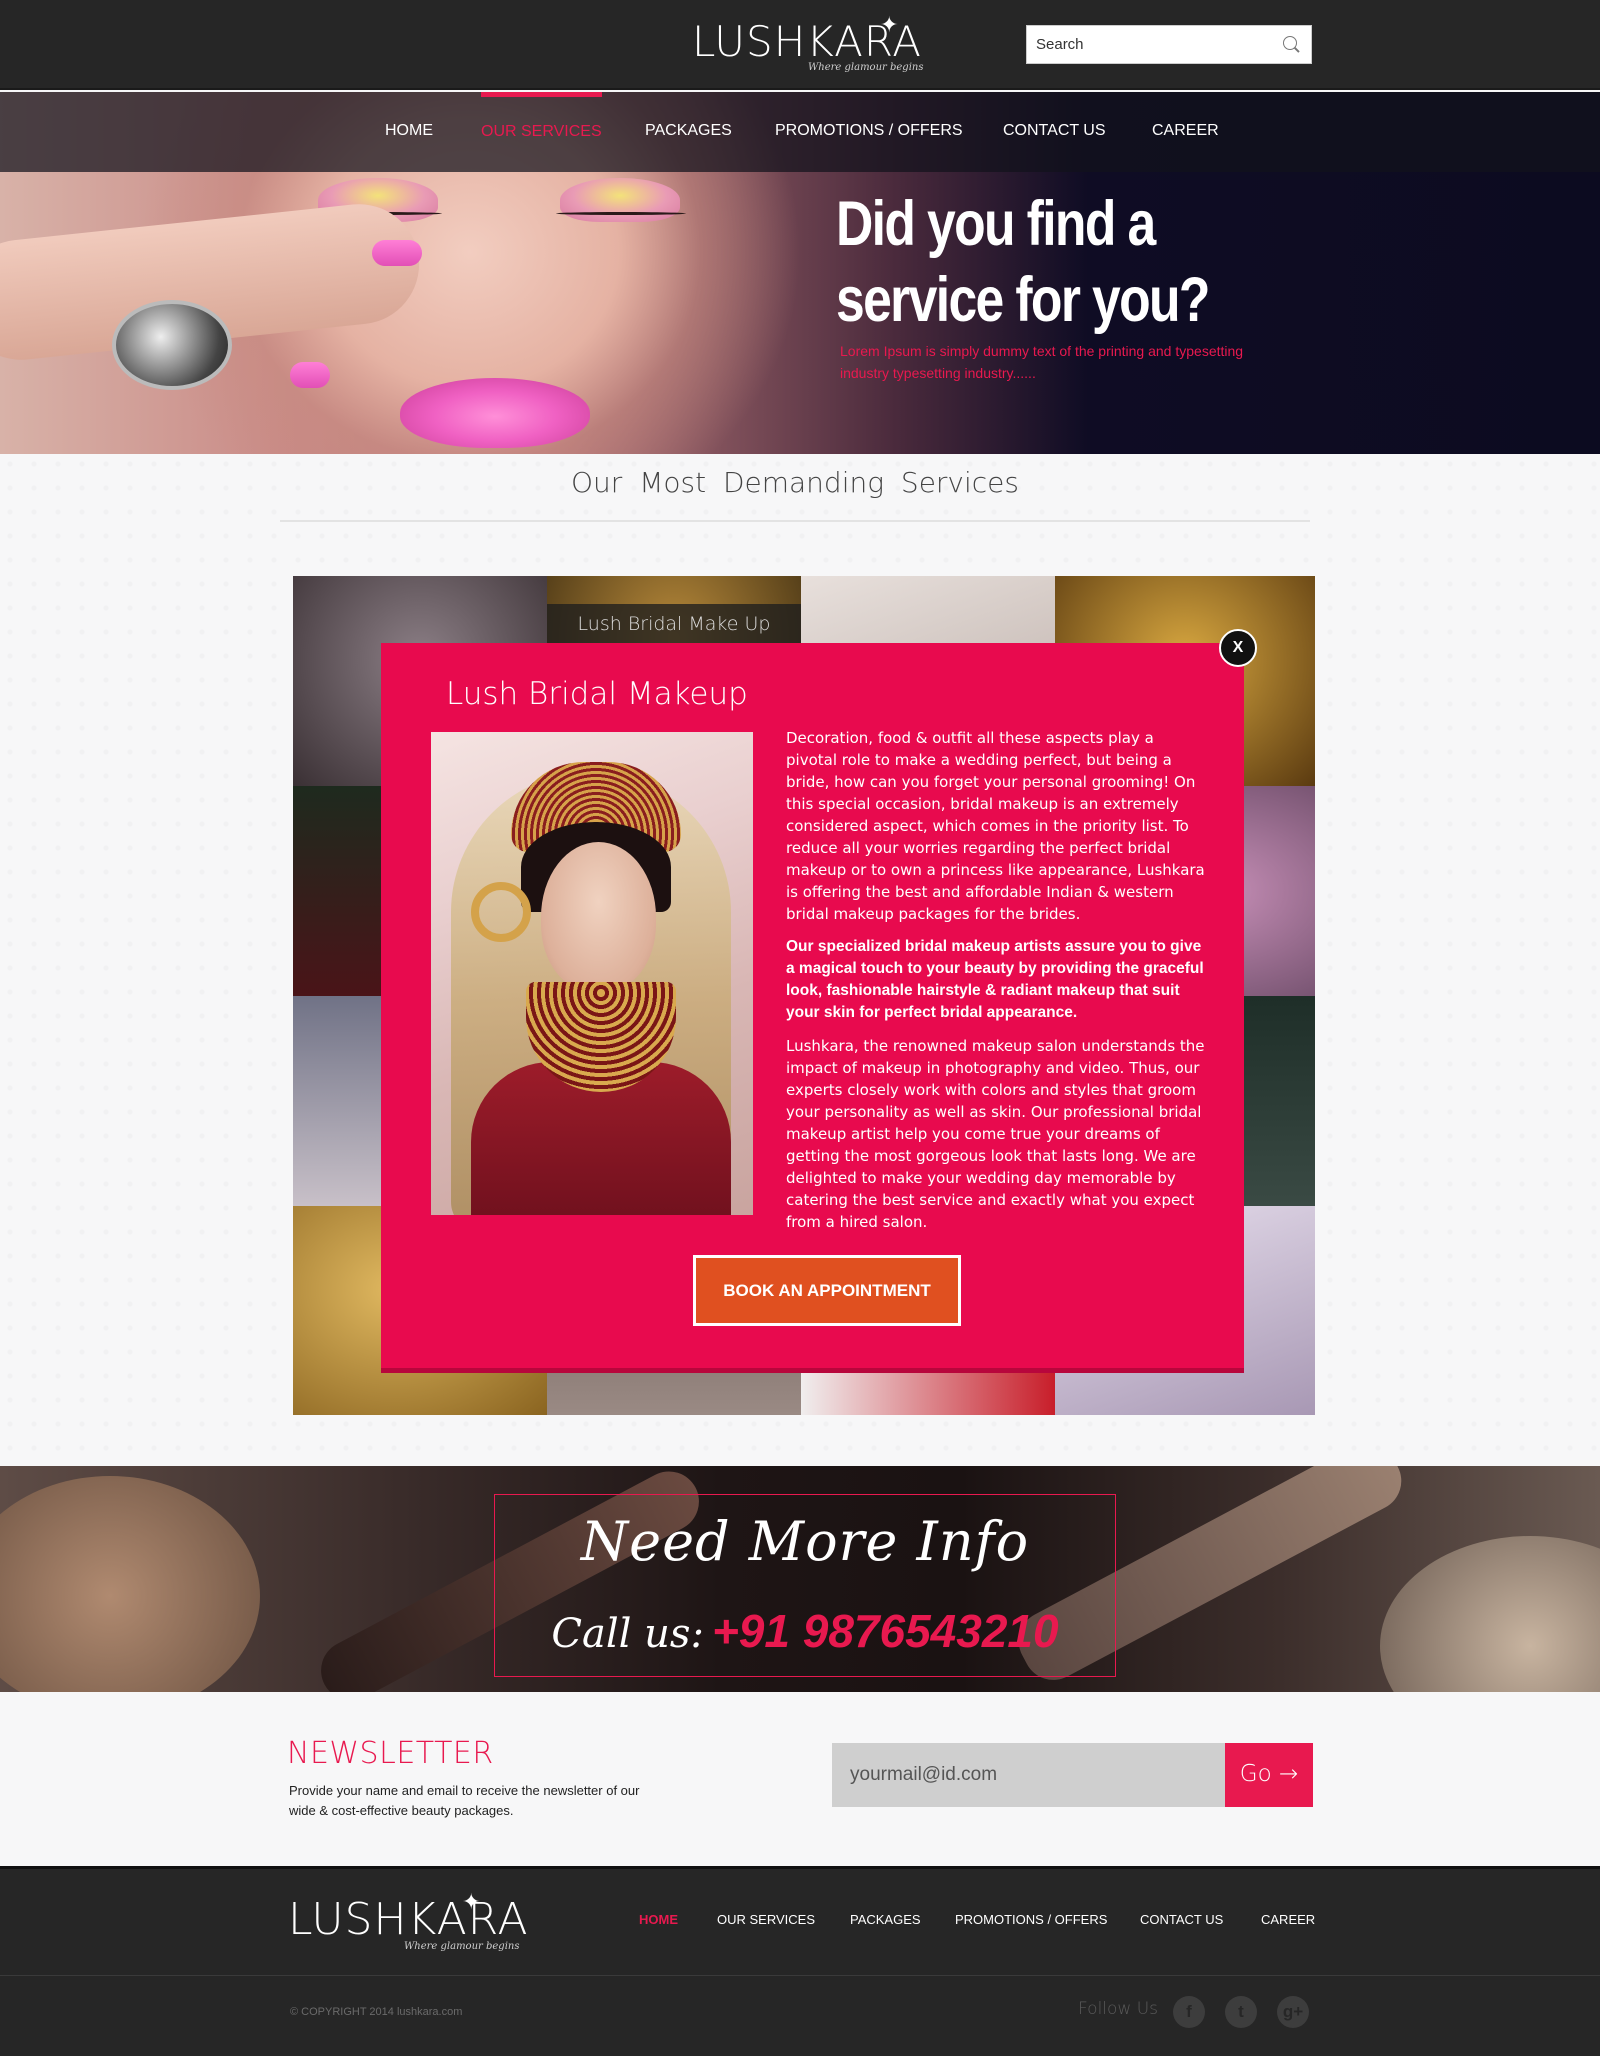  Describe the element at coordinates (1181, 1919) in the screenshot. I see `footer-nav-contact-us: CONTACT US` at that location.